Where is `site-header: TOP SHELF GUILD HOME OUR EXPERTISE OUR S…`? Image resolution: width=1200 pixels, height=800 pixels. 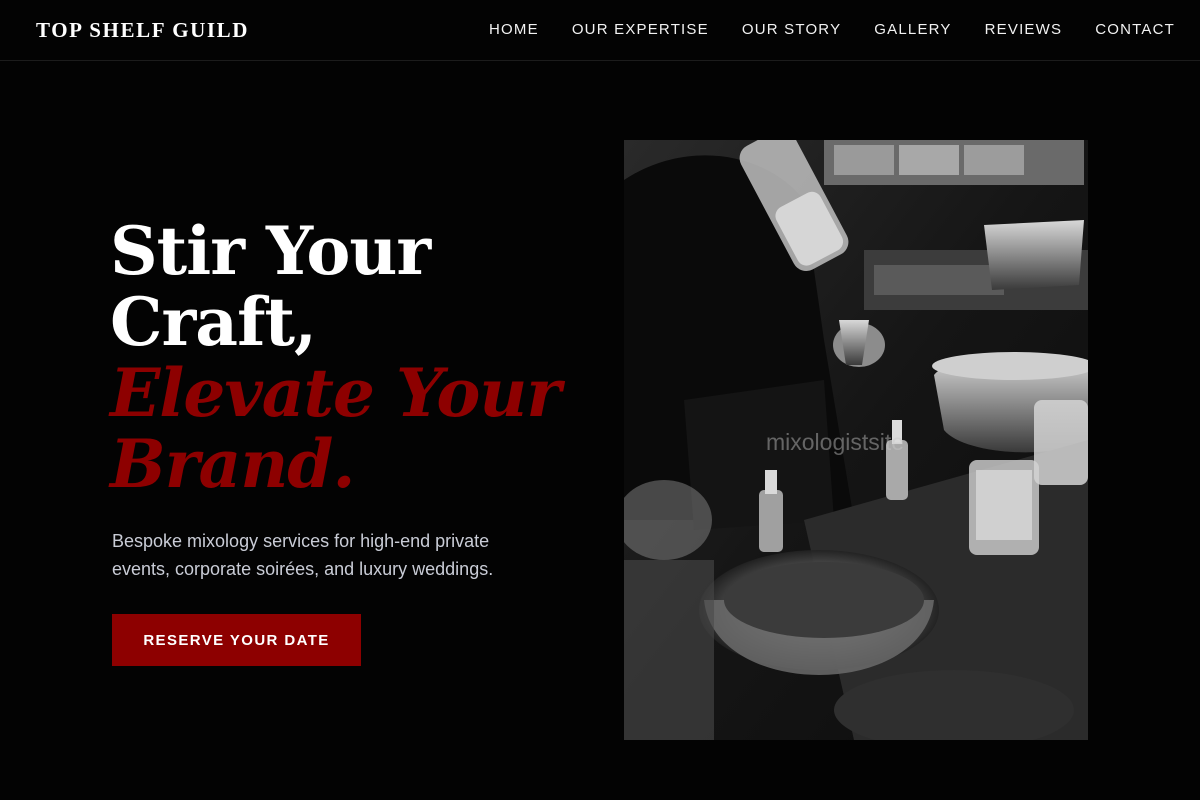 site-header: TOP SHELF GUILD HOME OUR EXPERTISE OUR S… is located at coordinates (600, 30).